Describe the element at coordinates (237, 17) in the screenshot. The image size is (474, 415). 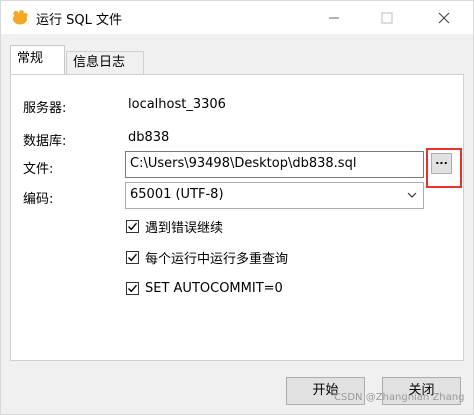
I see `title-bar: 运行 SQL 文件` at that location.